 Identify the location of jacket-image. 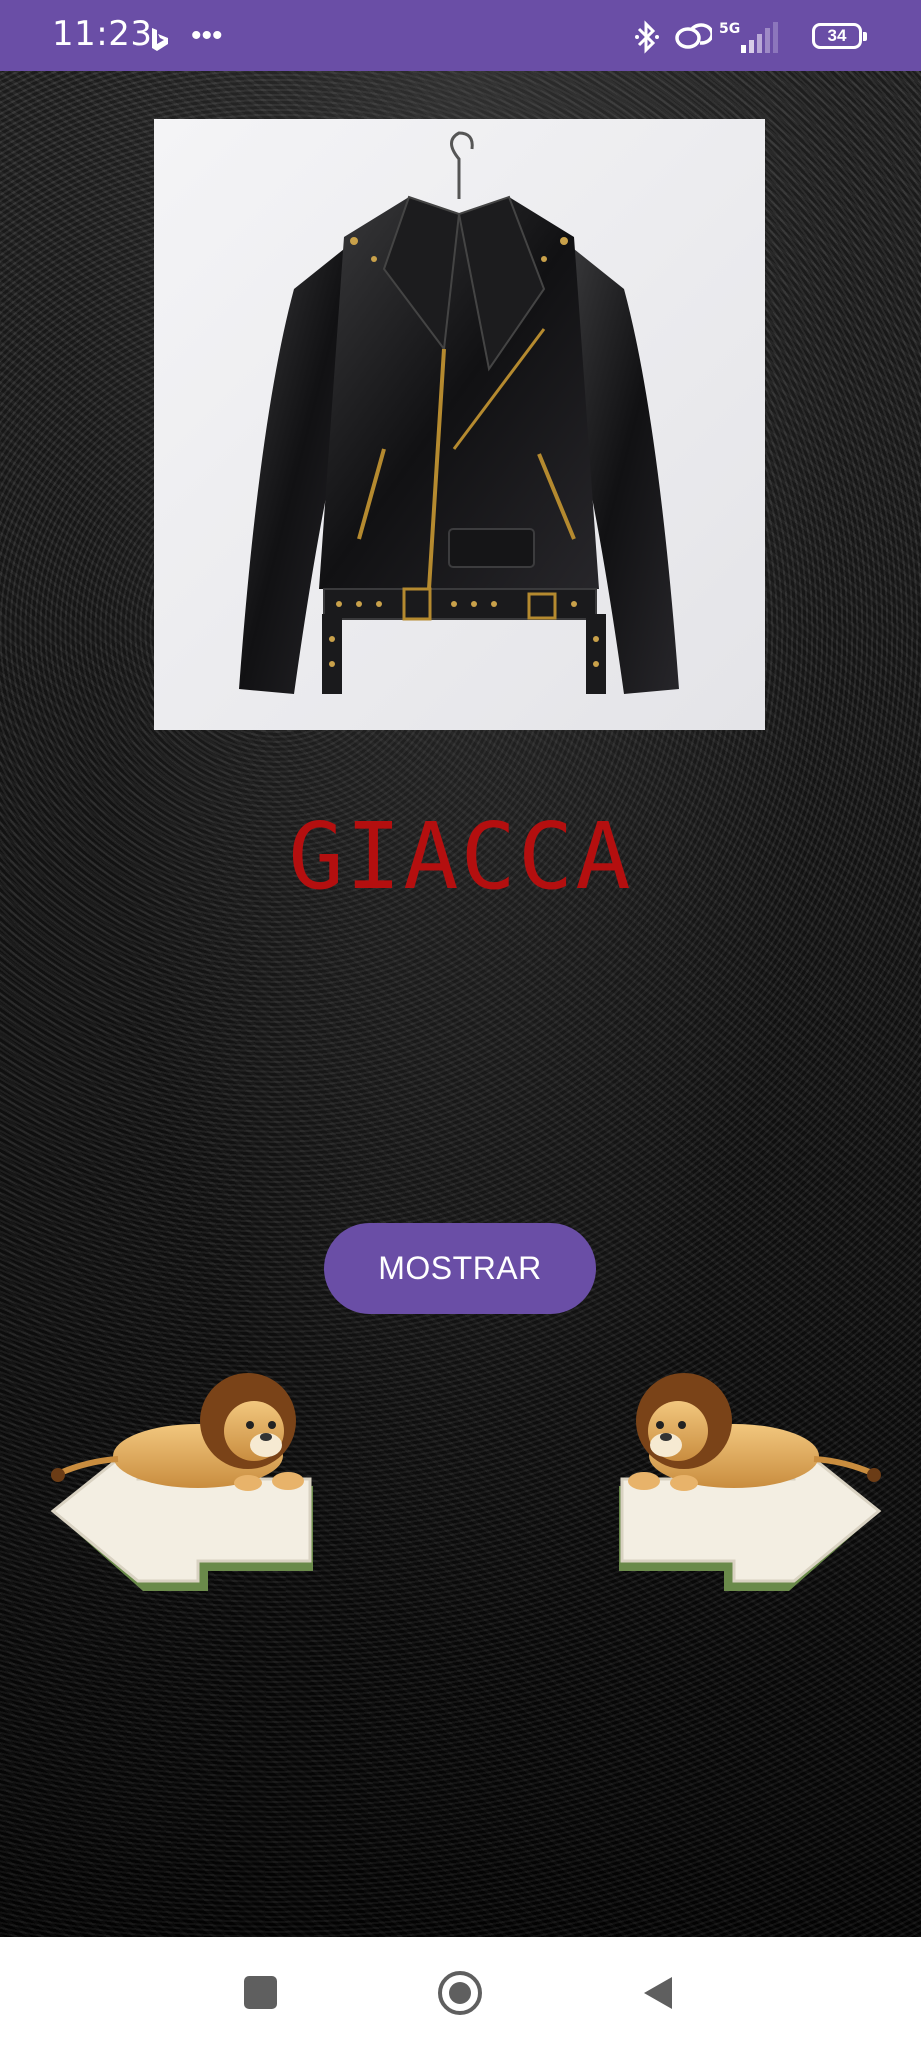
(459, 412).